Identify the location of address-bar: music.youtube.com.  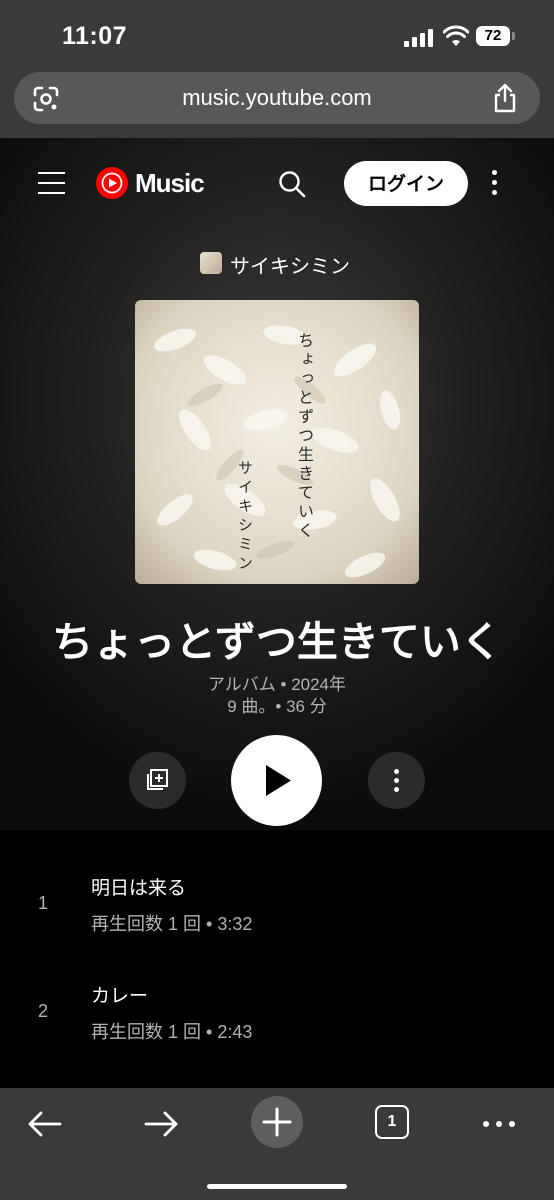
(277, 98).